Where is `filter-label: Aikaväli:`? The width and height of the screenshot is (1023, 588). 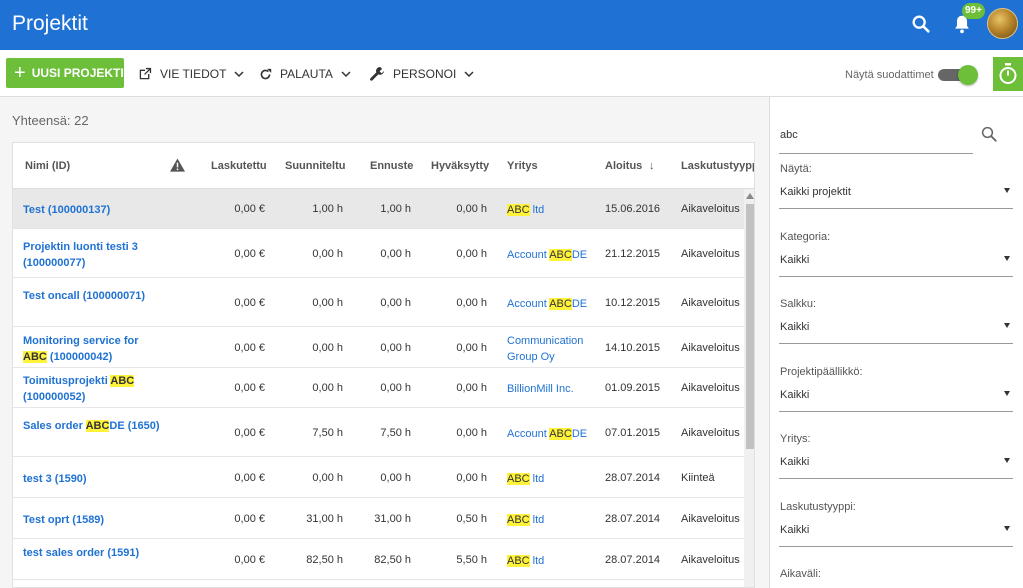 filter-label: Aikaväli: is located at coordinates (800, 574).